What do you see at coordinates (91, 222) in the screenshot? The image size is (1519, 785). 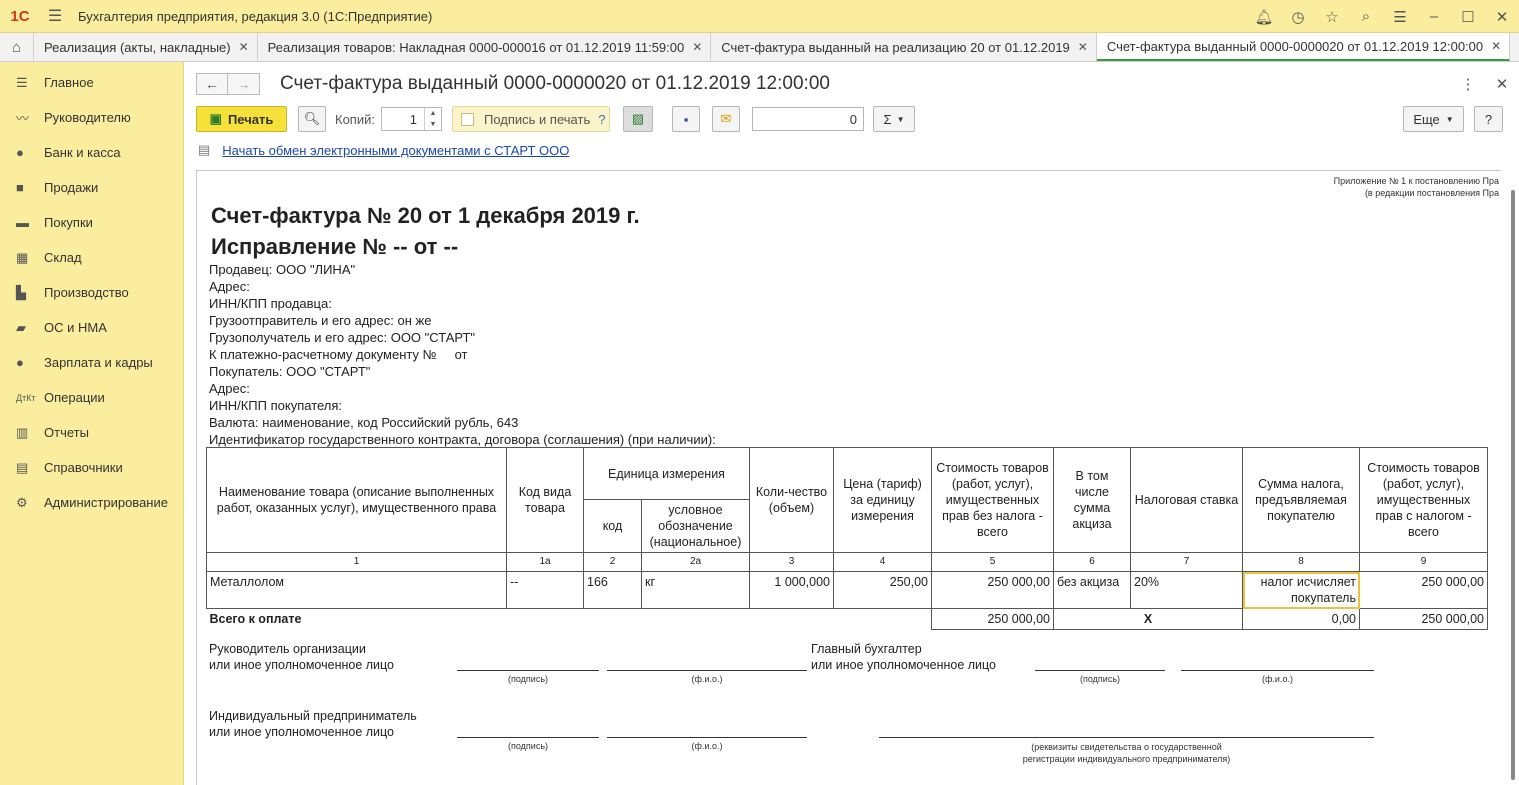 I see `sidebar-item-purchases: ▬ Покупки` at bounding box center [91, 222].